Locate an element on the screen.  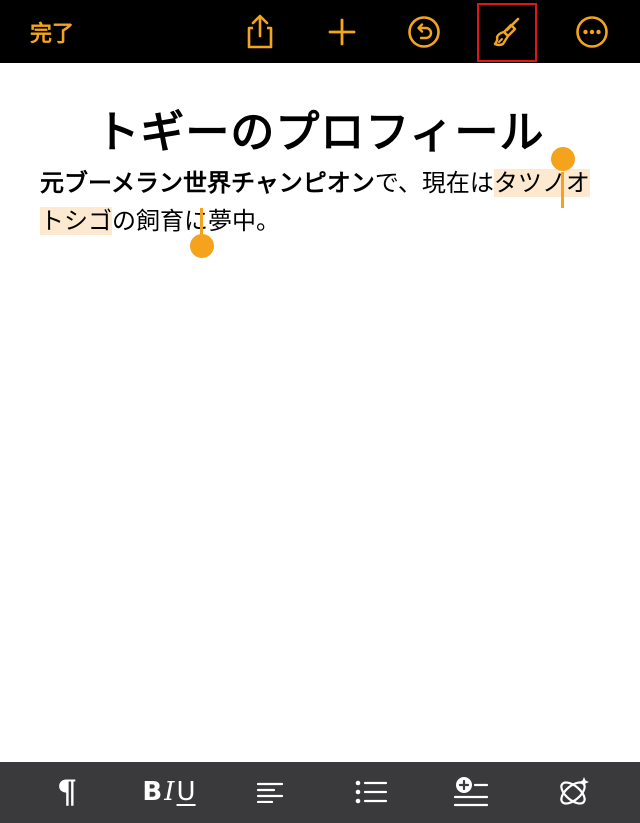
paragraph-text-end: の飼育に夢中。 is located at coordinates (196, 221).